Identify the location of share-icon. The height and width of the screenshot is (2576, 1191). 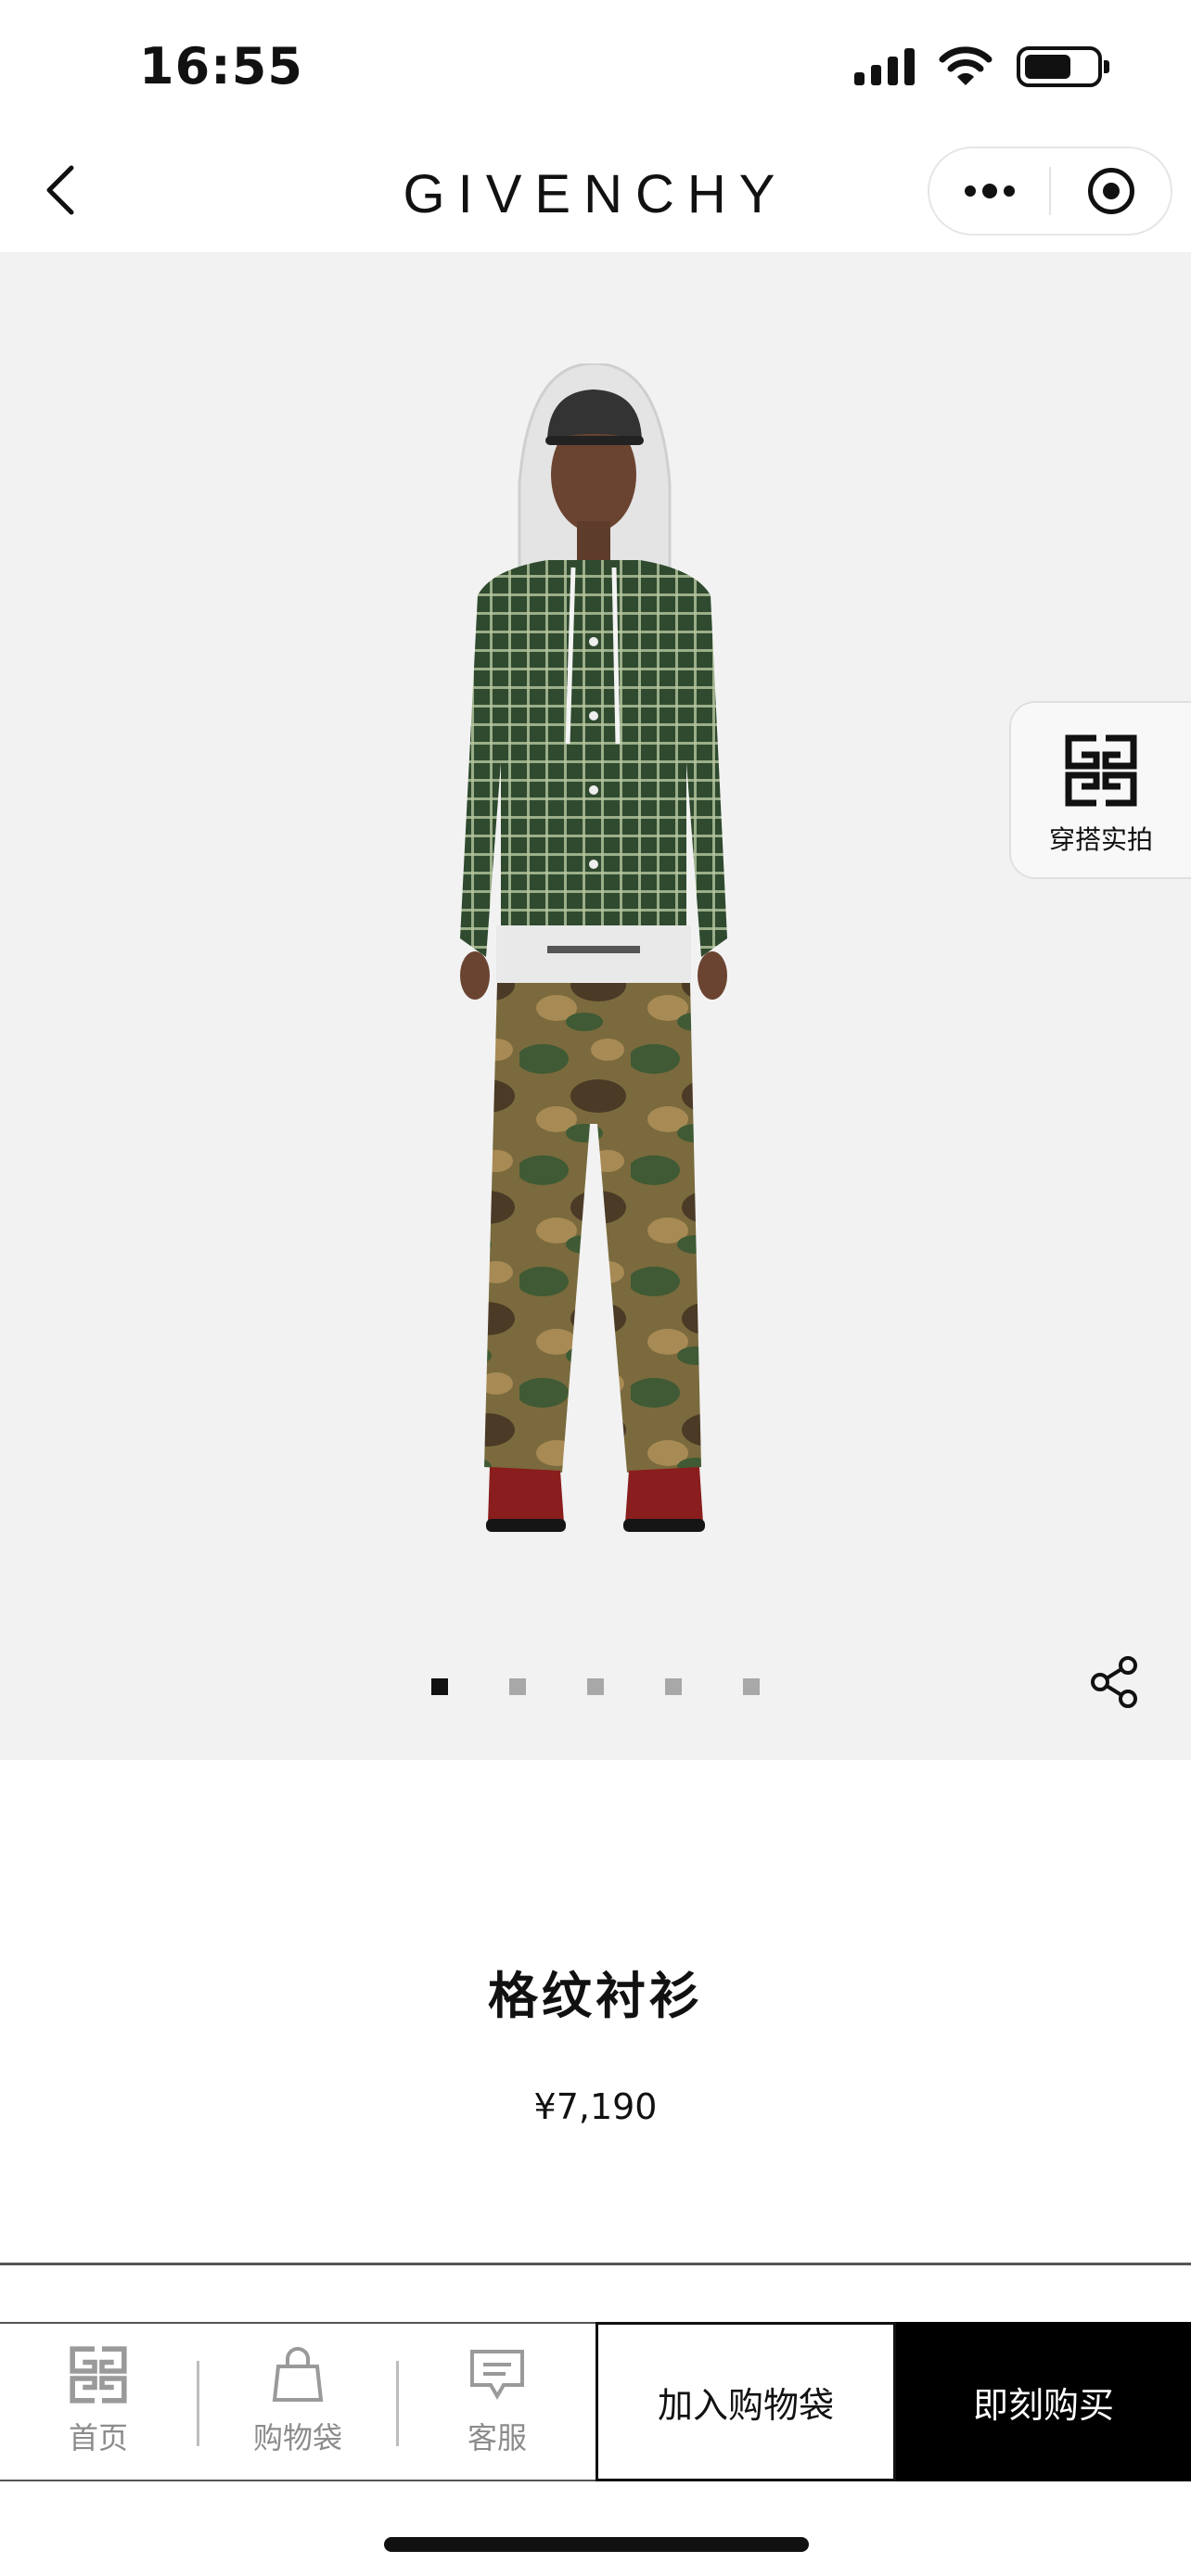
(1114, 1682).